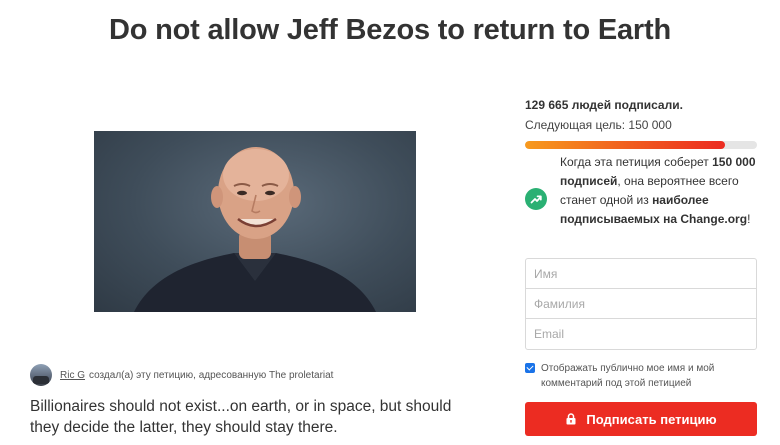 This screenshot has width=780, height=445. I want to click on sign-petition-label: Подписать петицию, so click(651, 419).